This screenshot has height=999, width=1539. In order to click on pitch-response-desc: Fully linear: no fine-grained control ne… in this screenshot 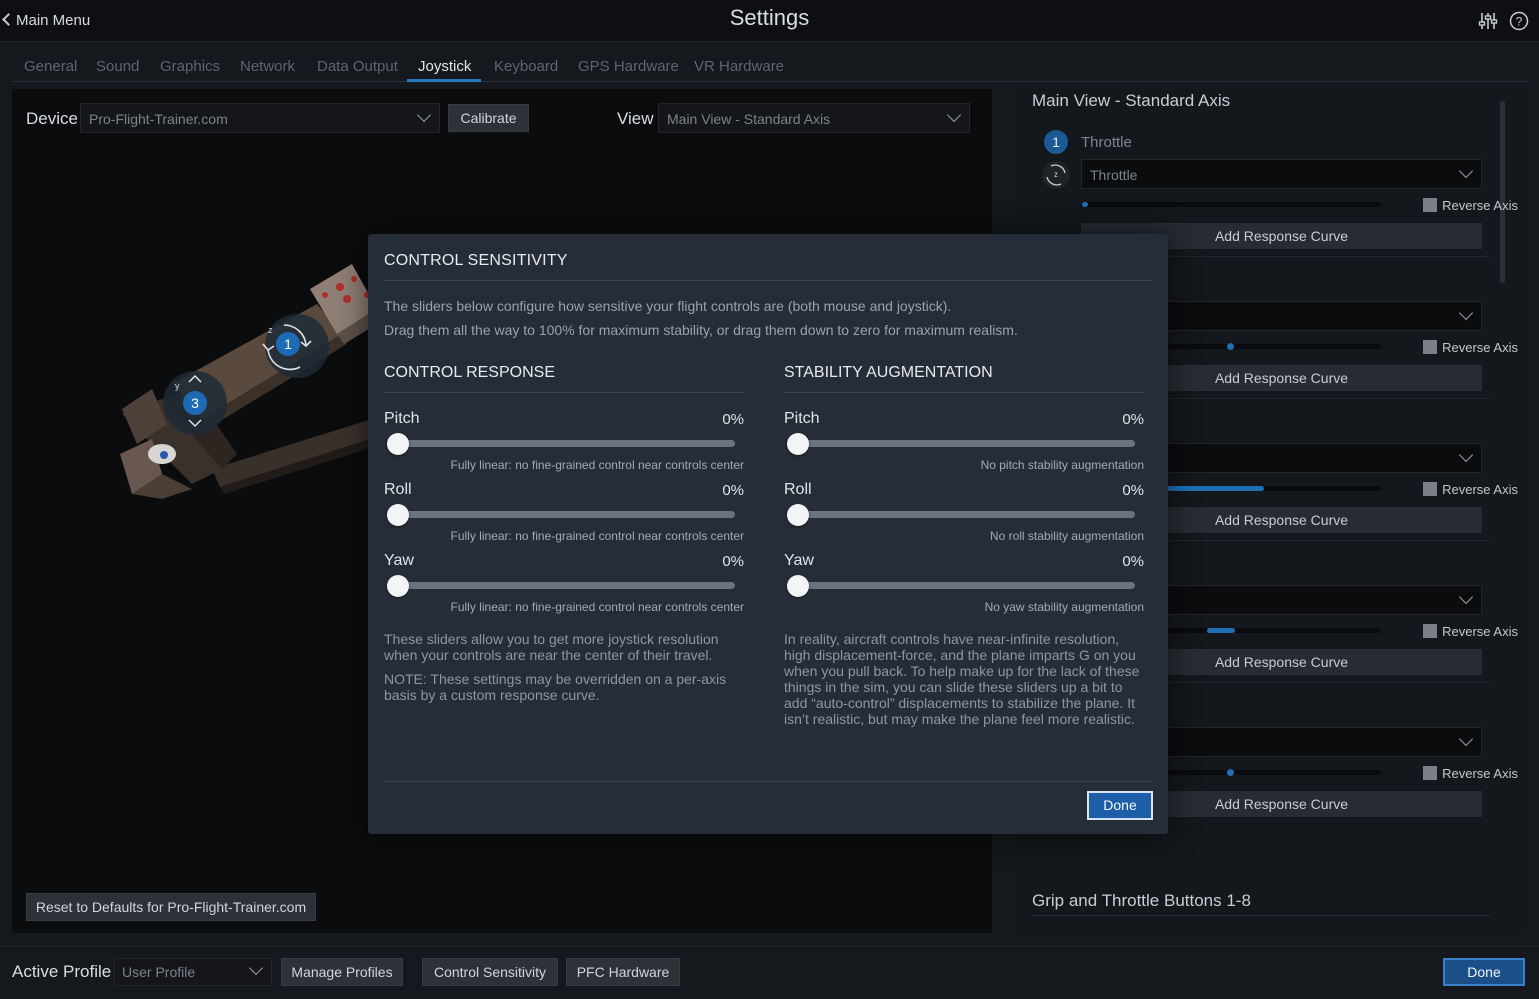, I will do `click(597, 465)`.